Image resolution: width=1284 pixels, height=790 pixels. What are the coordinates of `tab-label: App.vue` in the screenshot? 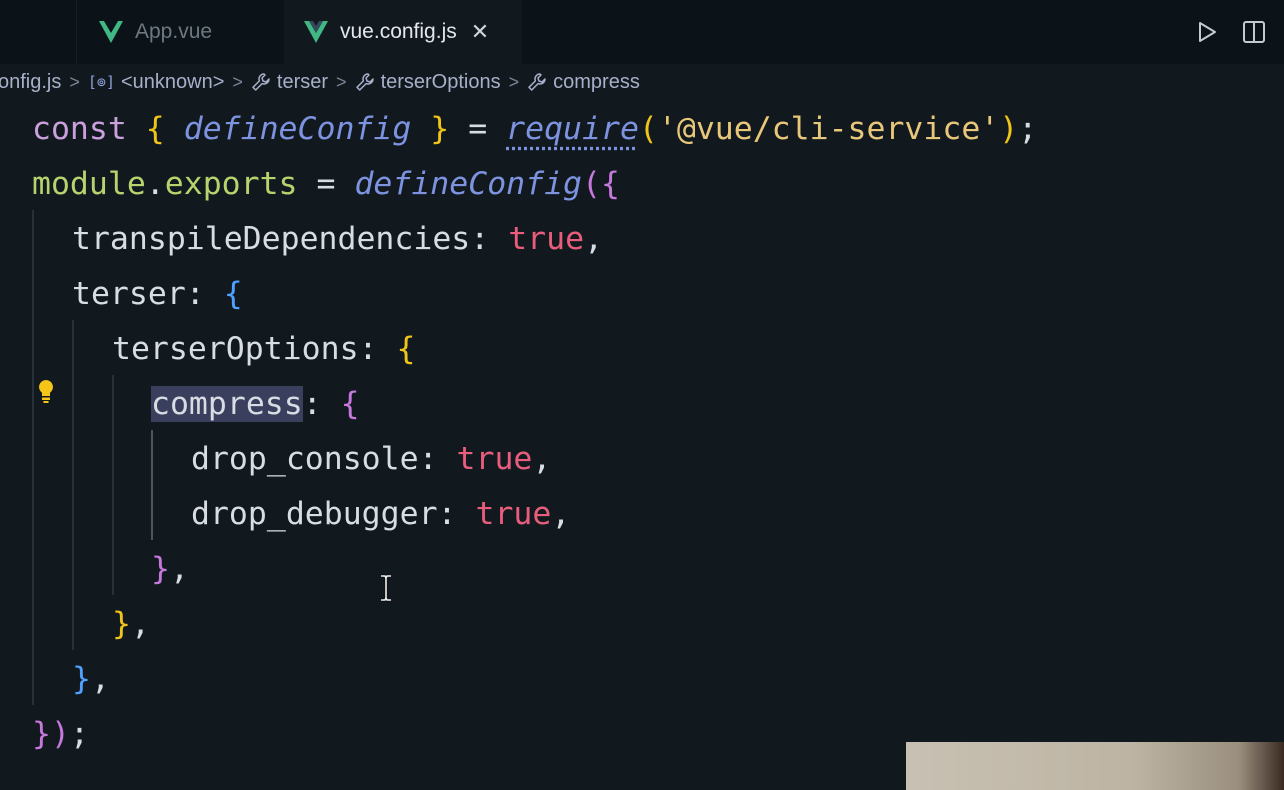 It's located at (174, 31).